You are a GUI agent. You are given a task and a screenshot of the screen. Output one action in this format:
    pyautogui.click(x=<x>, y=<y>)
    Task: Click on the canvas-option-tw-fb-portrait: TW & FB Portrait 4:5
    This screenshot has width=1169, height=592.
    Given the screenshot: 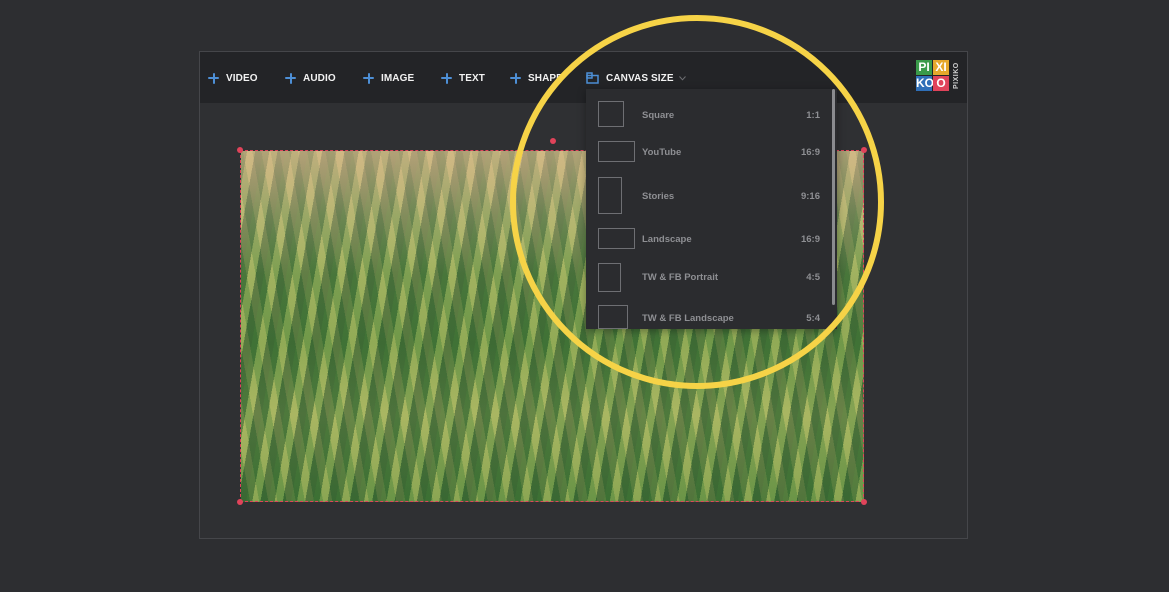 What is the action you would take?
    pyautogui.click(x=704, y=278)
    